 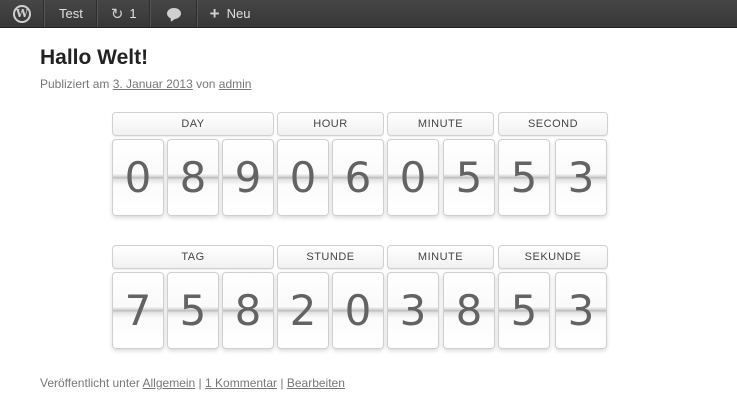 I want to click on wordpress-menu: W, so click(x=22, y=13).